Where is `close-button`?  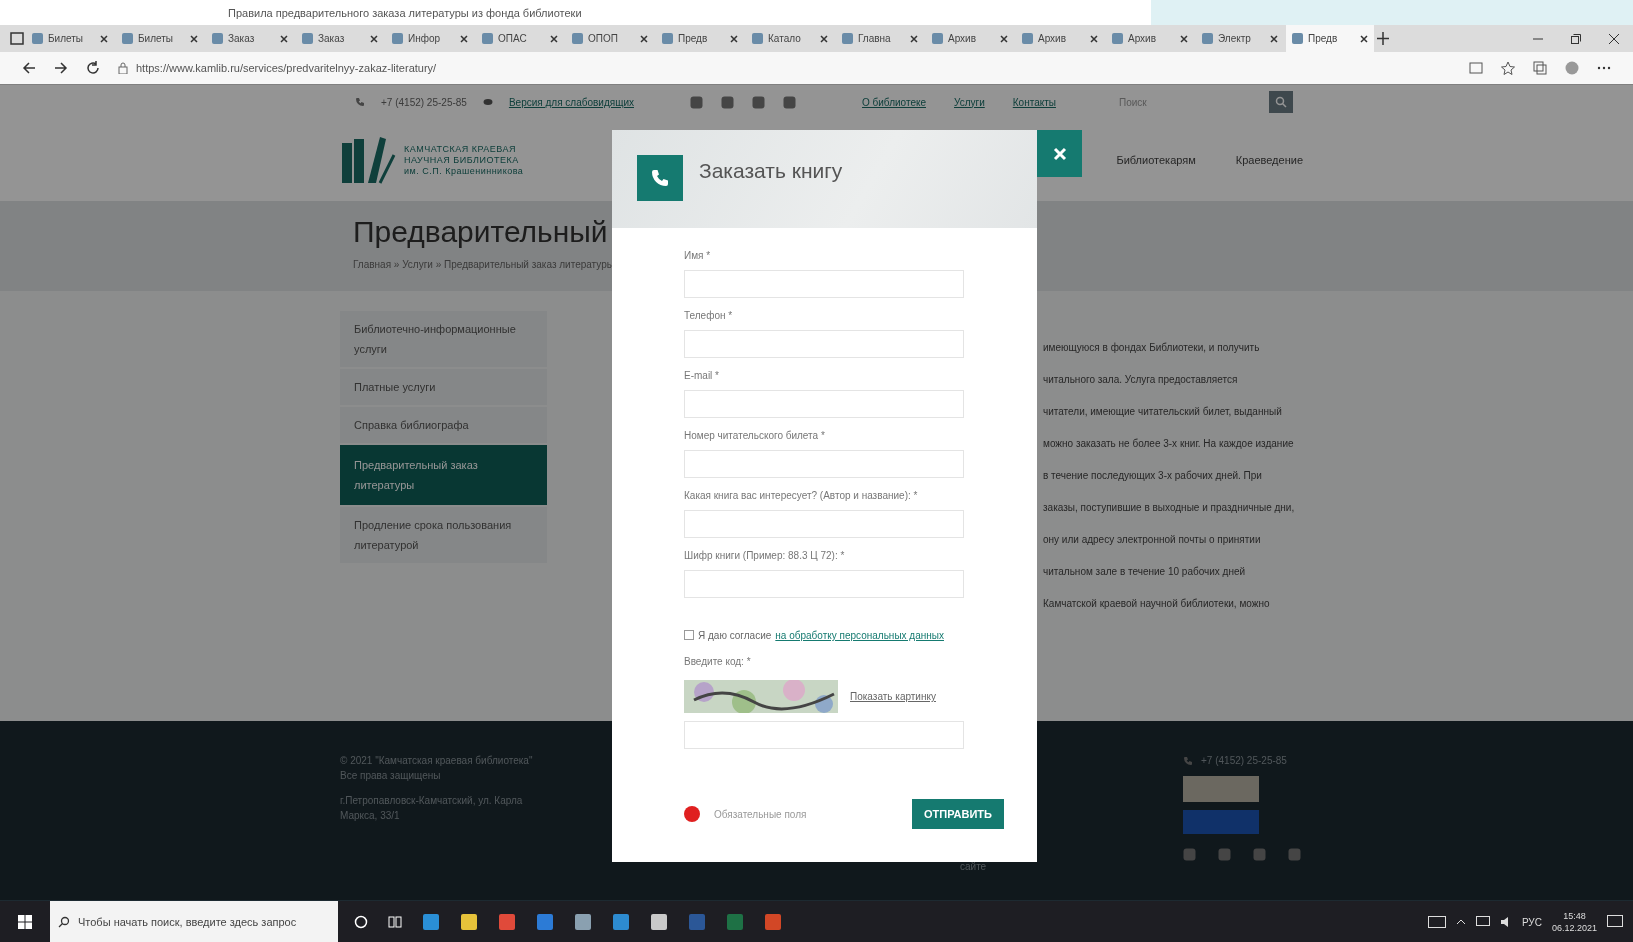 close-button is located at coordinates (1059, 153).